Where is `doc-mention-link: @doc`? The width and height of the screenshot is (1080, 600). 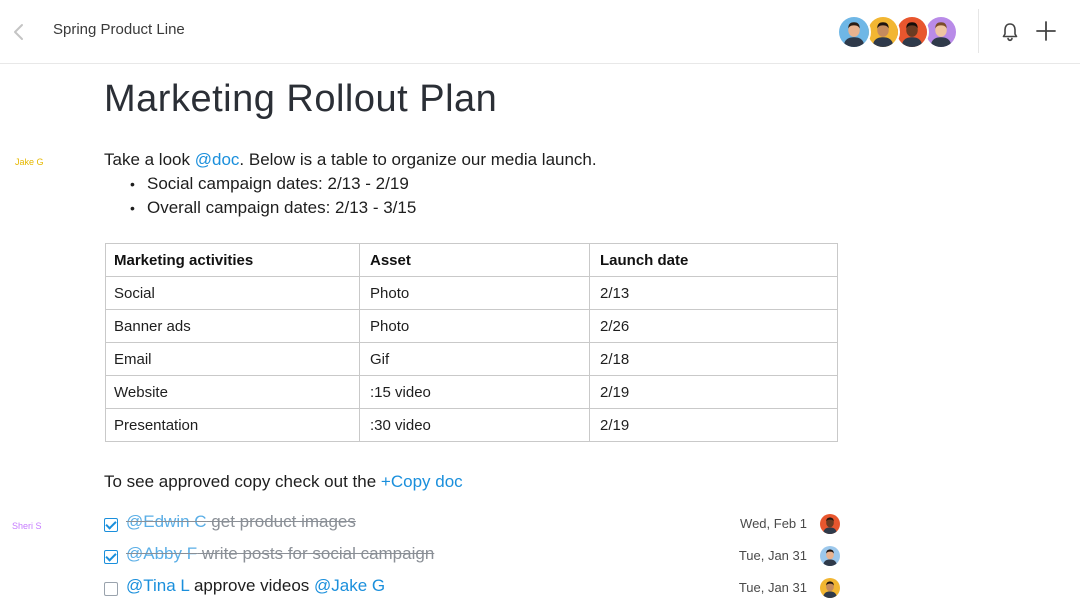
doc-mention-link: @doc is located at coordinates (217, 159).